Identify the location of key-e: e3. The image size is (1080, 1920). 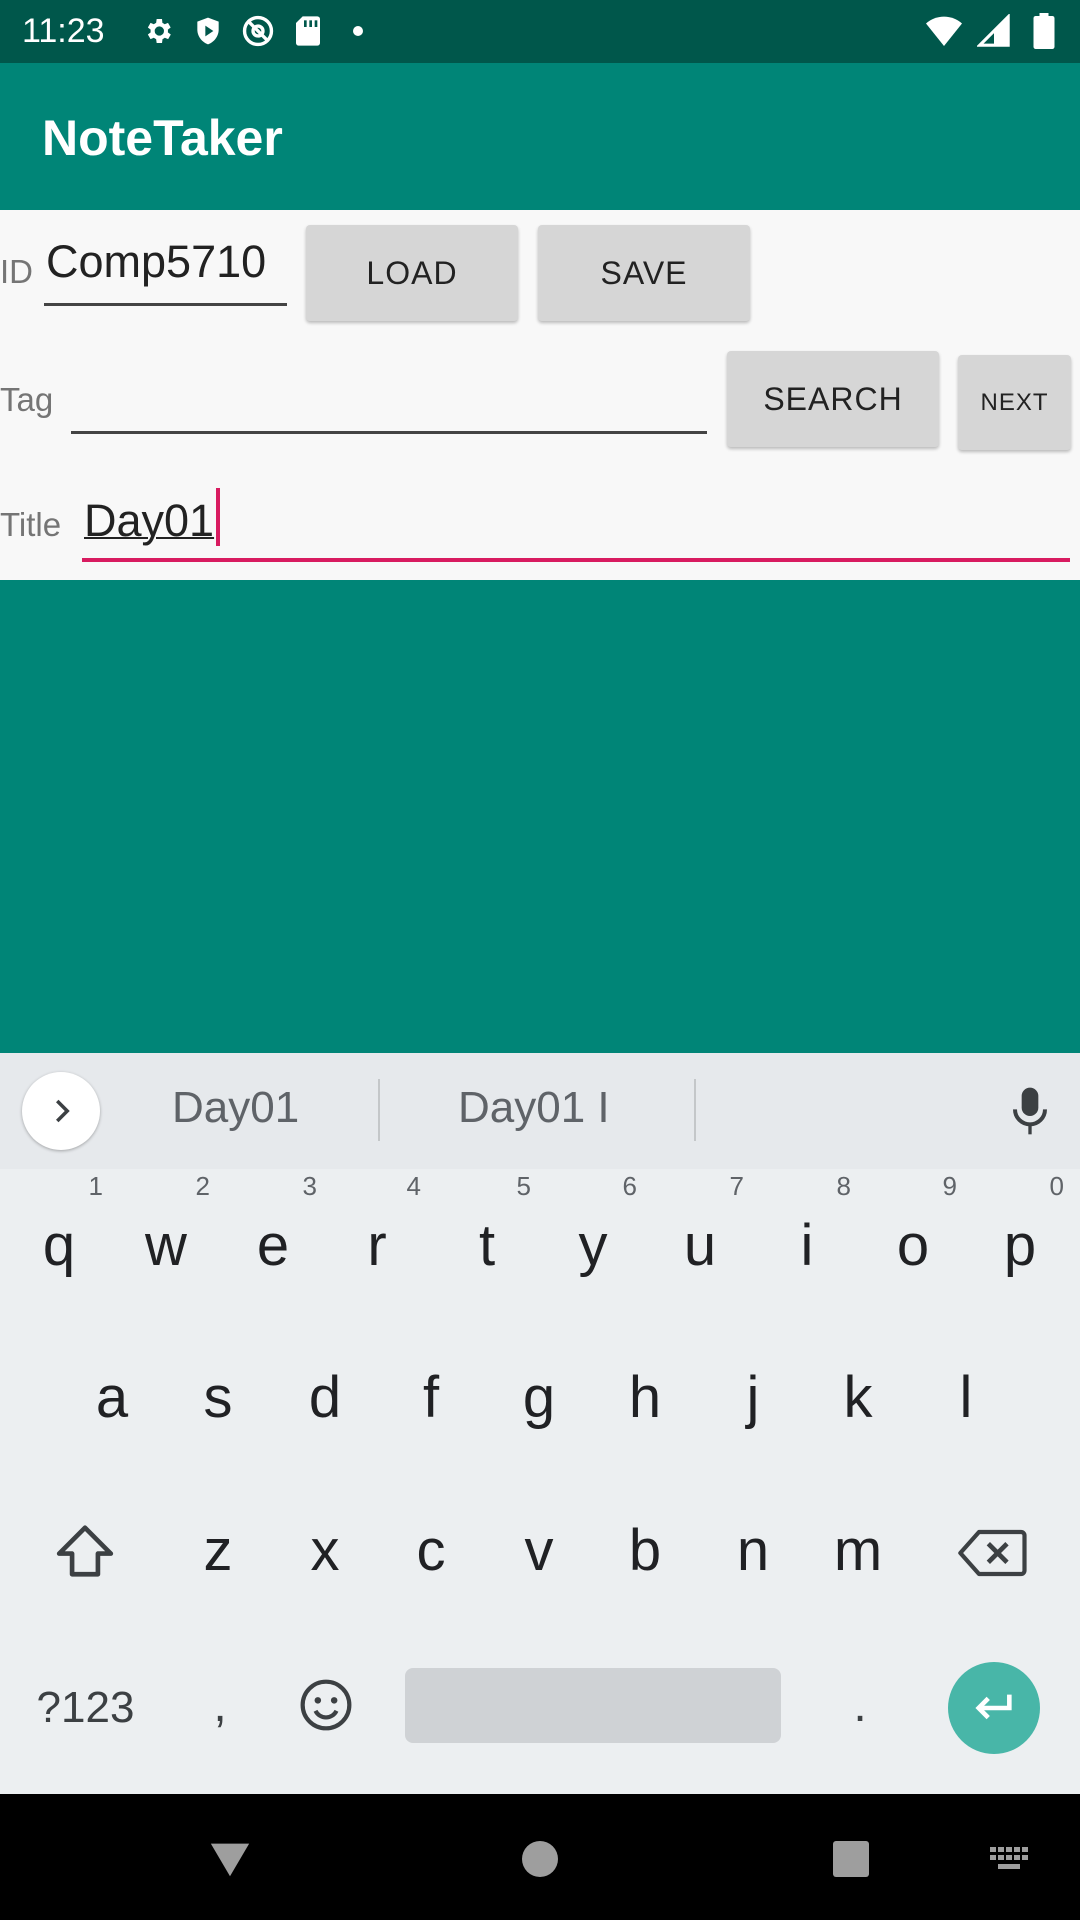
(273, 1227).